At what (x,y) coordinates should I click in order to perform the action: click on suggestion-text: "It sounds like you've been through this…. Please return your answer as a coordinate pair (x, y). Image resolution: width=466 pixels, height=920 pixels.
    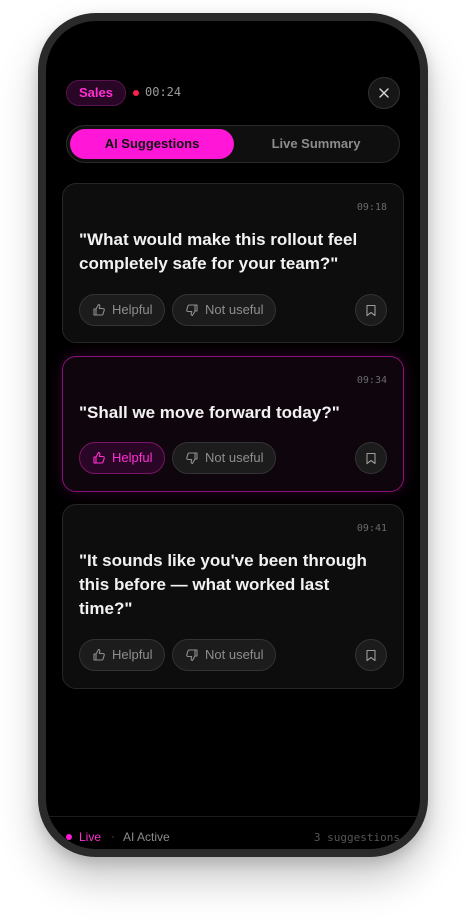
    Looking at the image, I should click on (223, 584).